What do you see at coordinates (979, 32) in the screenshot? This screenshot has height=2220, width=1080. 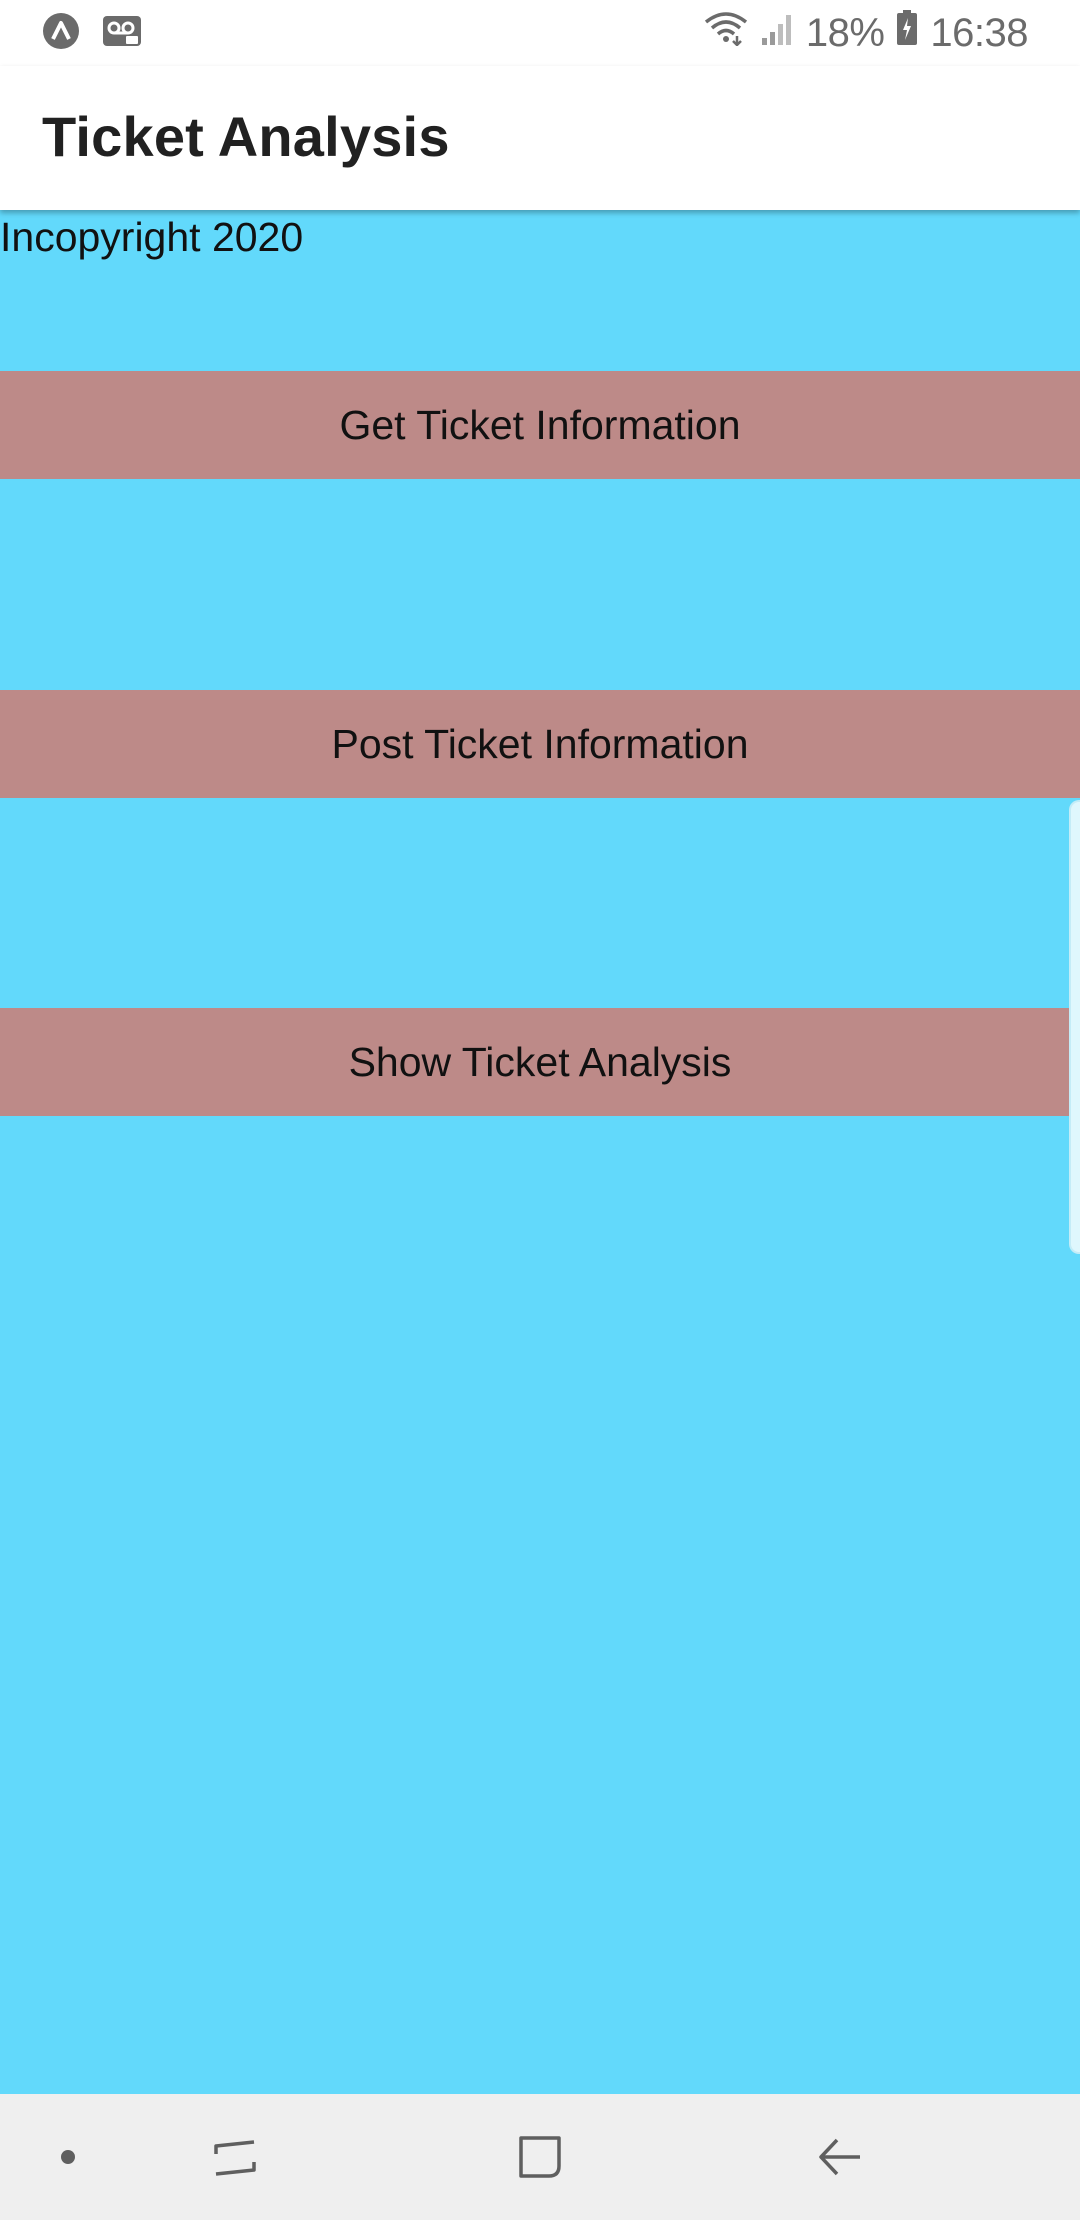 I see `clock: 16:38` at bounding box center [979, 32].